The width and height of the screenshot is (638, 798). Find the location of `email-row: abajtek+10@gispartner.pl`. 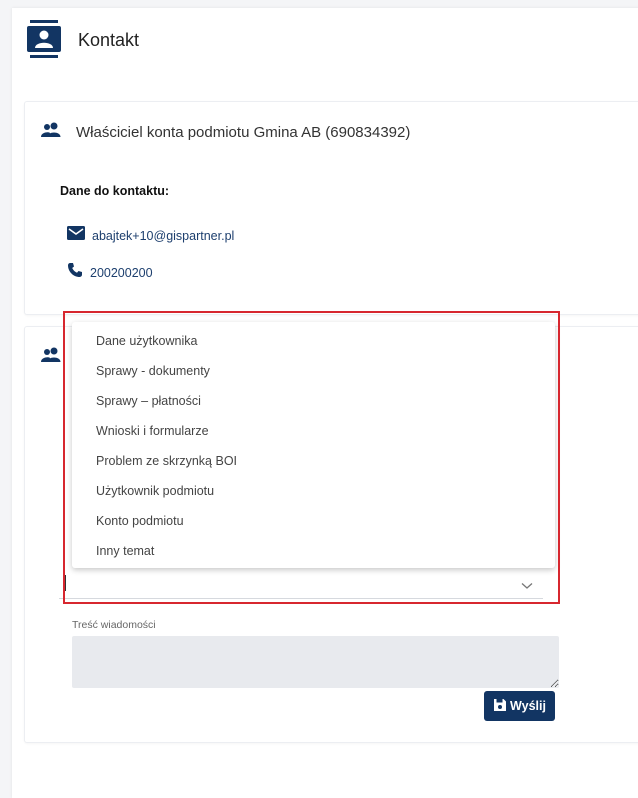

email-row: abajtek+10@gispartner.pl is located at coordinates (150, 235).